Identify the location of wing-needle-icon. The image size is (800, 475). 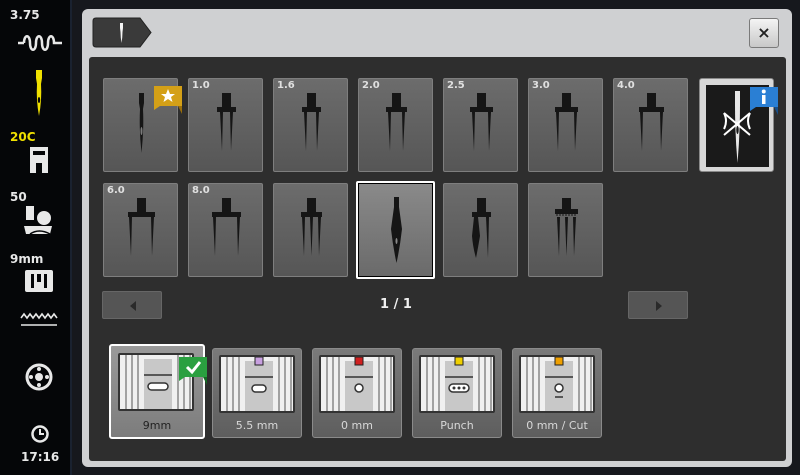
(396, 230).